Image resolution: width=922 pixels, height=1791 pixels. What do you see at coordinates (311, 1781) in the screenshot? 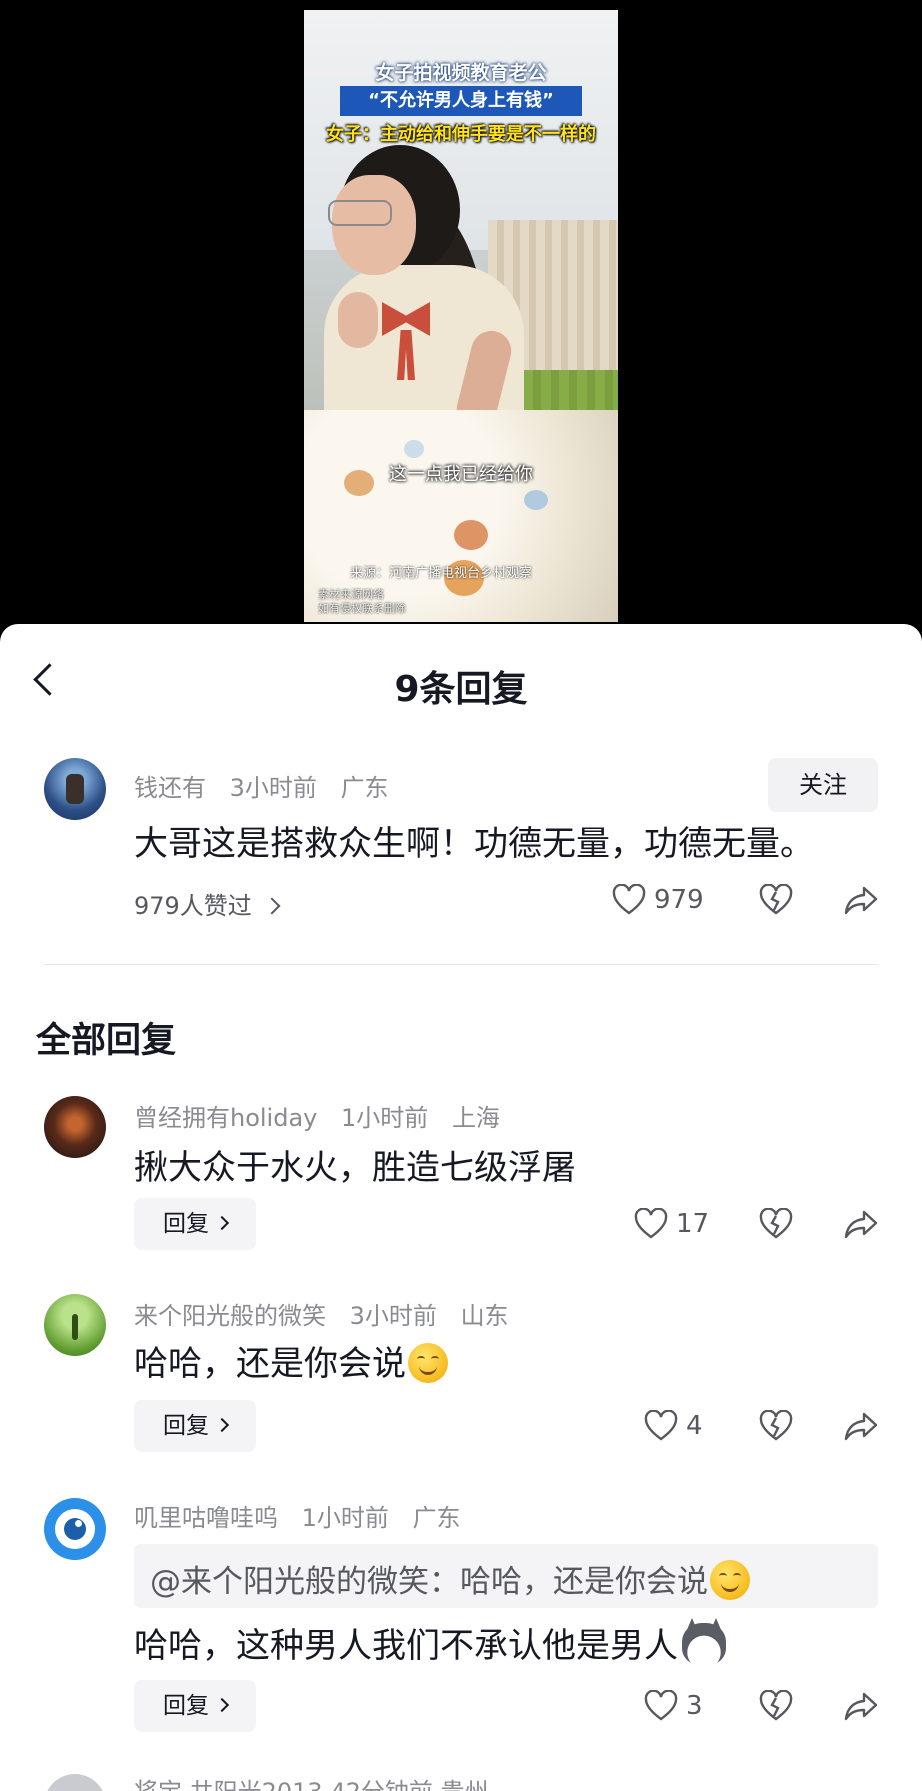
I see `reply-meta-partial: 将宝 共阳光2013 42分钟前 贵州` at bounding box center [311, 1781].